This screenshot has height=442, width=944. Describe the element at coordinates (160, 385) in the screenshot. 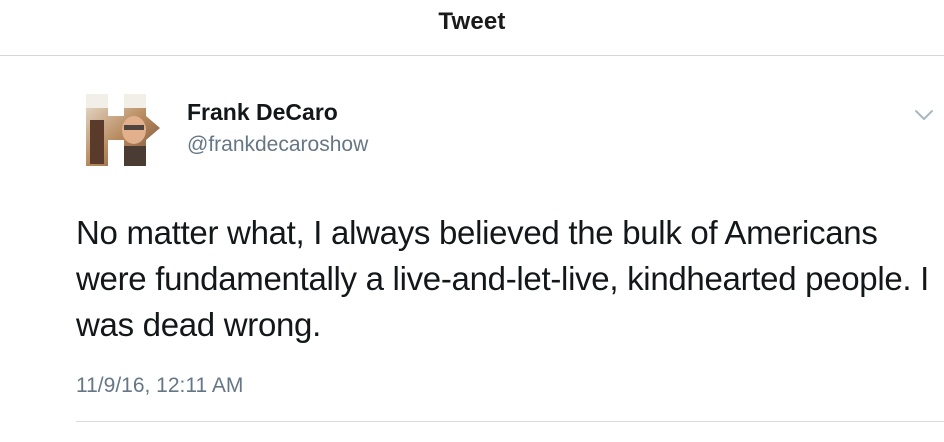

I see `tweet-timestamp: 11/9/16, 12:11 AM` at that location.